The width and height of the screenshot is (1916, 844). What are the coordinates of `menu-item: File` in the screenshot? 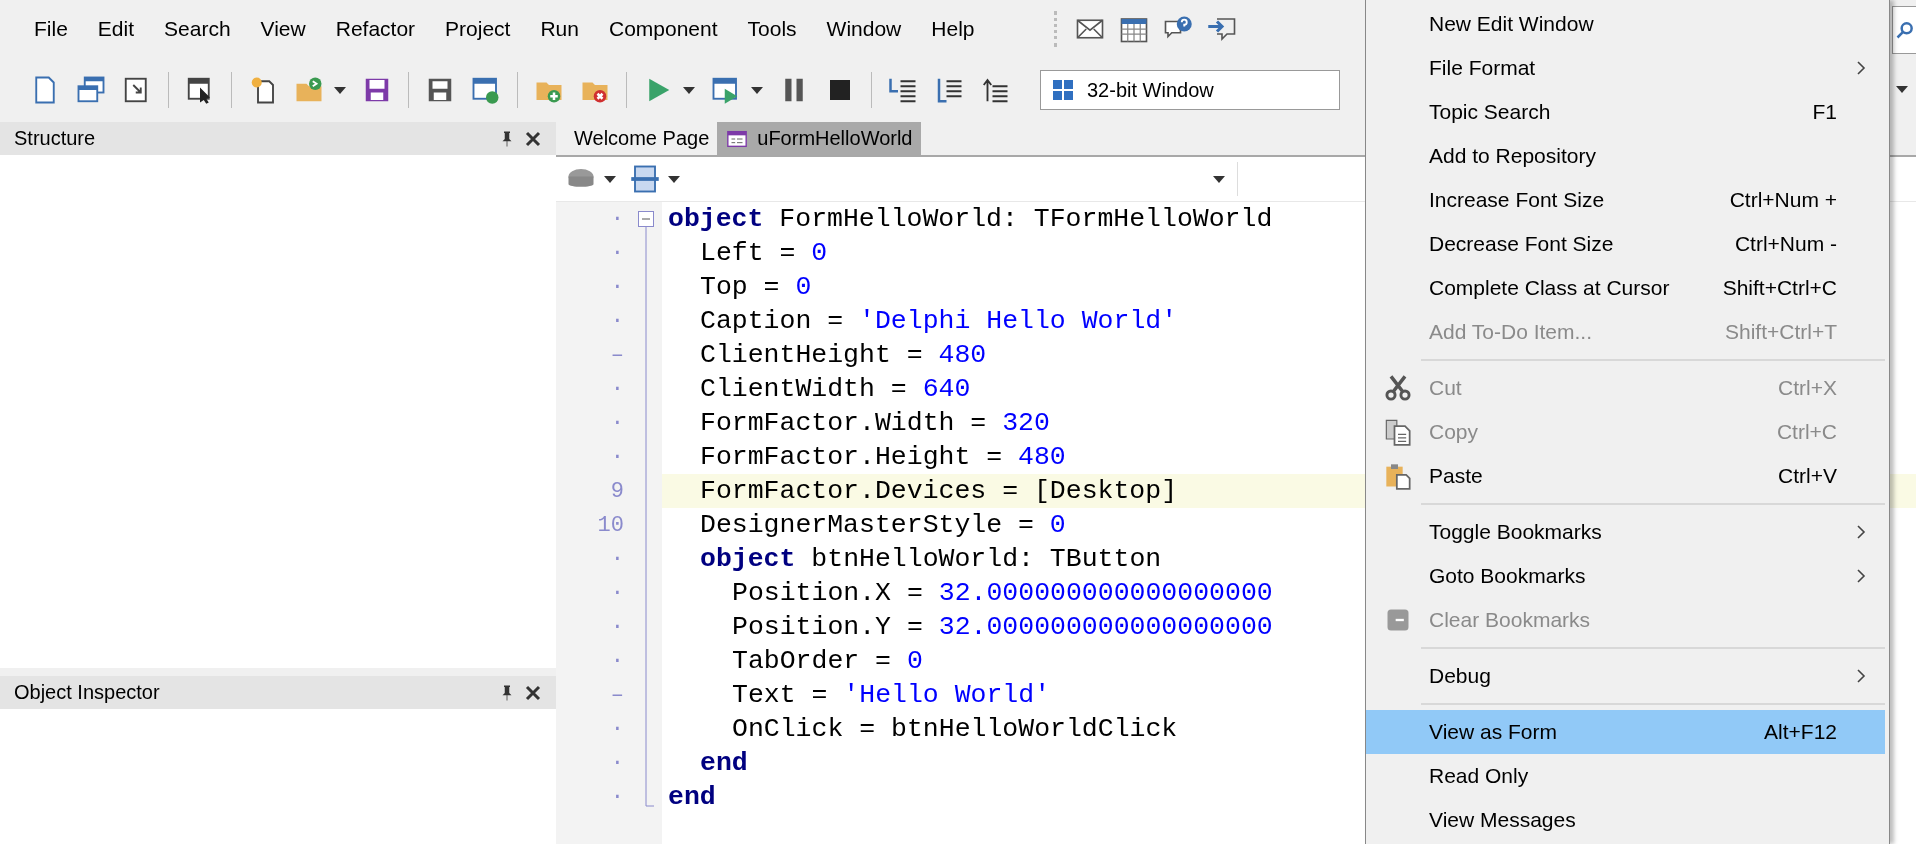 It's located at (51, 29).